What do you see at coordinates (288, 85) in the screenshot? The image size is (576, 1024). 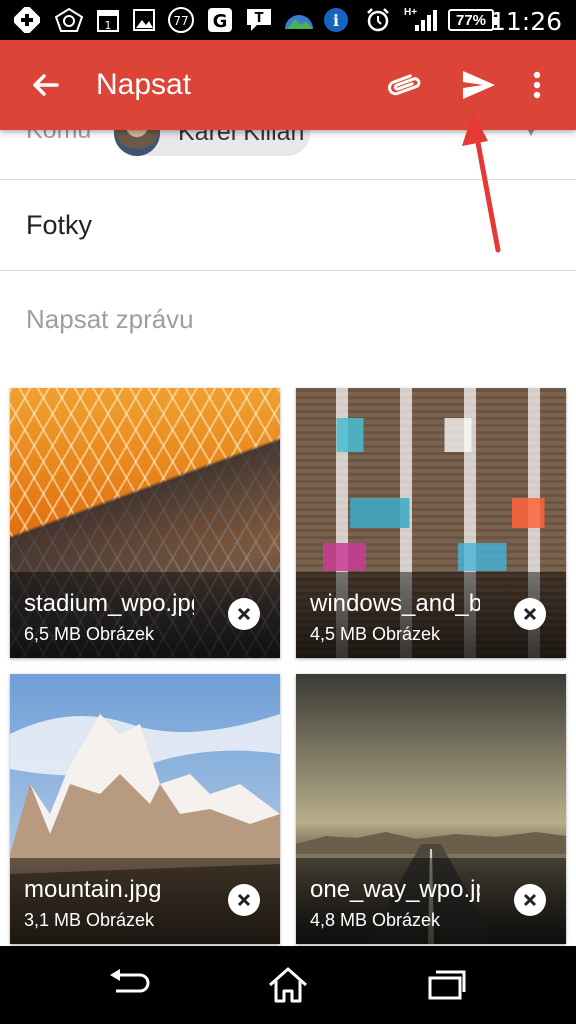 I see `app-bar: Napsat` at bounding box center [288, 85].